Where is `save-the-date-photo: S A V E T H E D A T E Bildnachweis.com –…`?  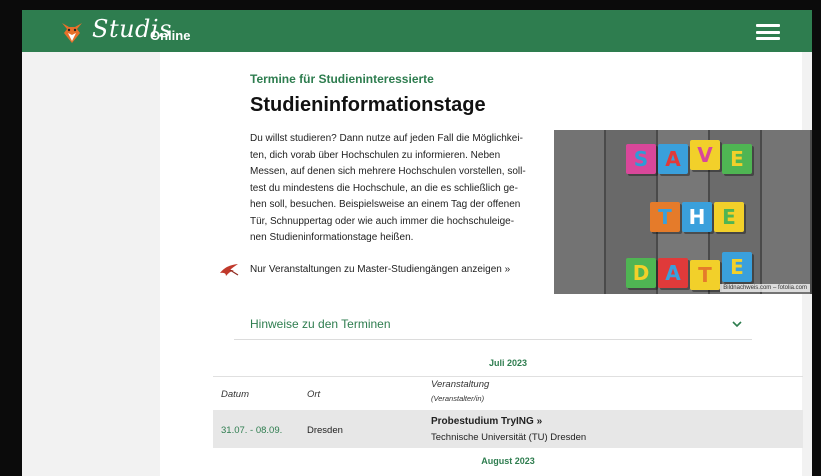 save-the-date-photo: S A V E T H E D A T E Bildnachweis.com –… is located at coordinates (683, 212).